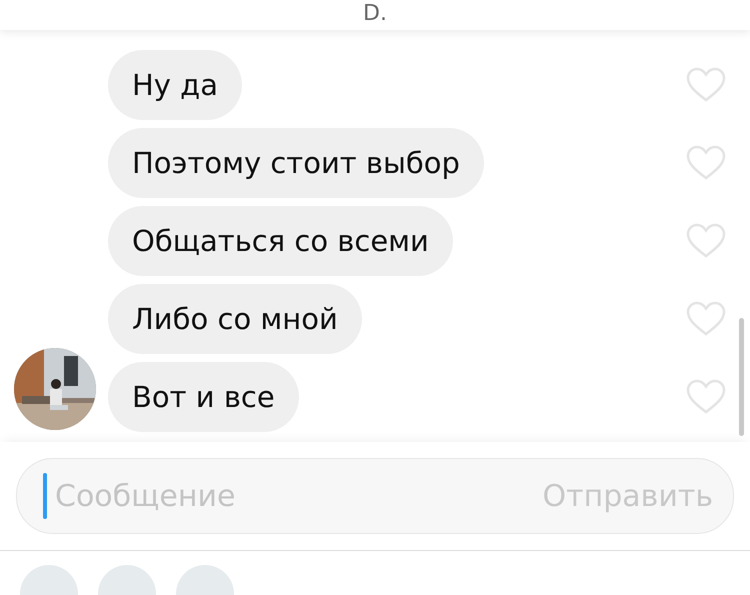  I want to click on message-bubble: Ну да, so click(175, 85).